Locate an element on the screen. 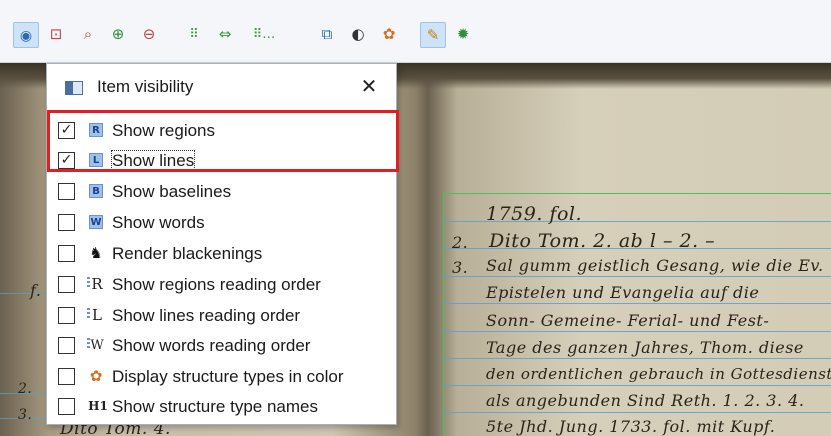 This screenshot has width=831, height=436. zoom-in-icon: ⌕ is located at coordinates (88, 34).